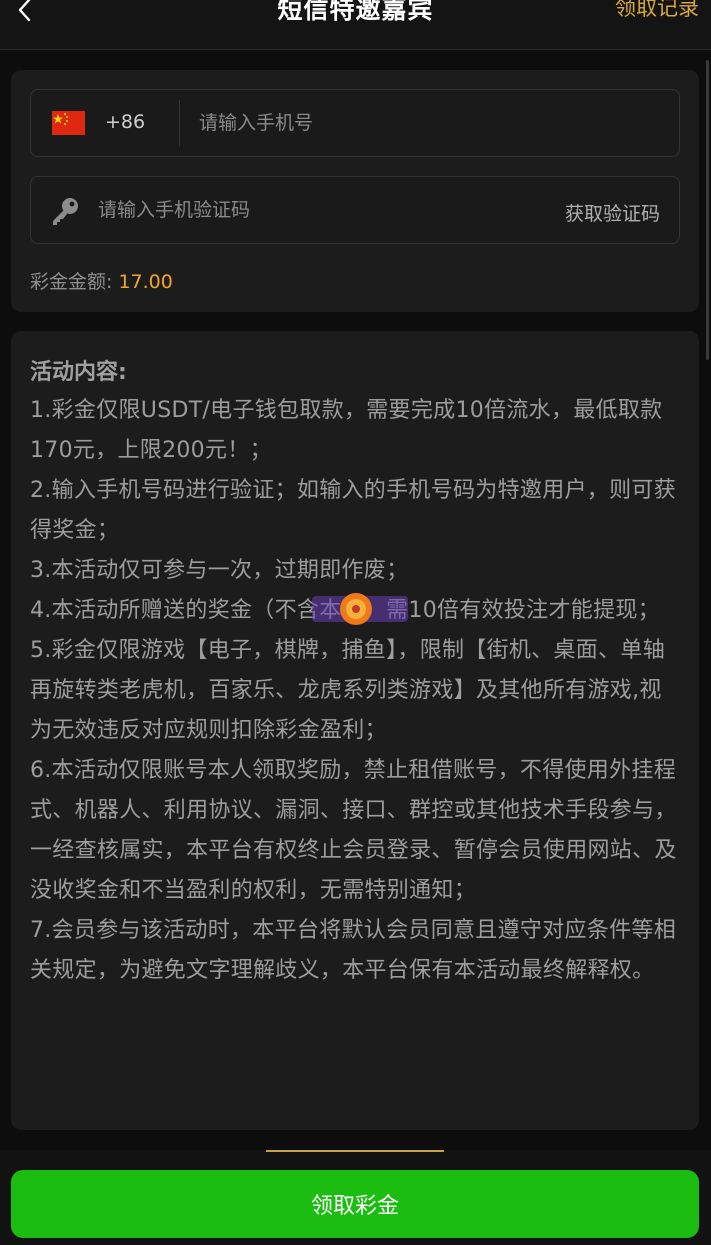  I want to click on code-field: 获取验证码, so click(355, 210).